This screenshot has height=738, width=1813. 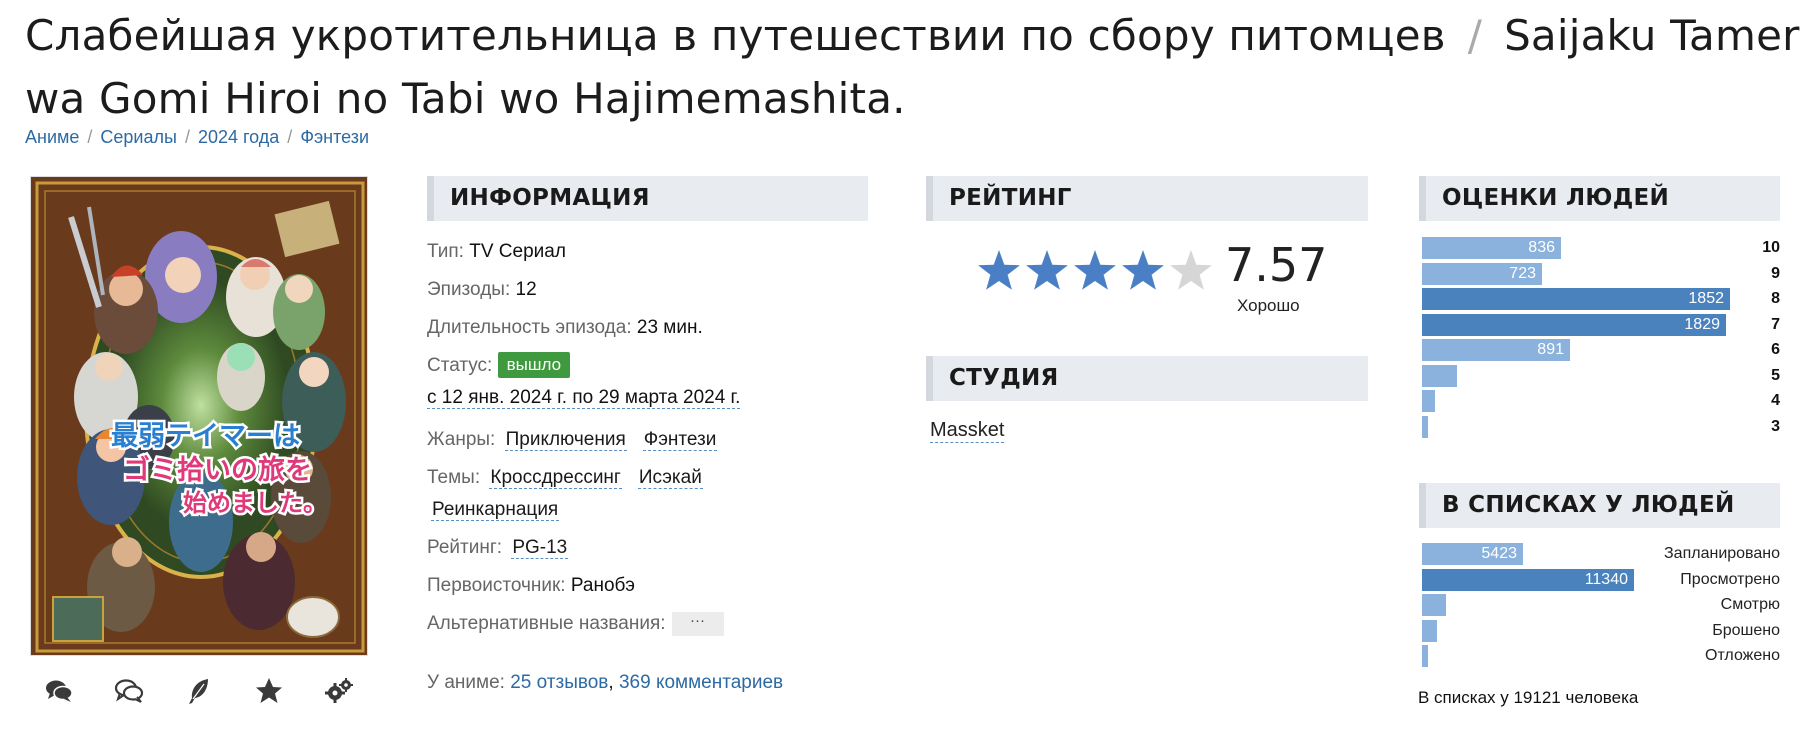 I want to click on rating-score: 7.57, so click(x=1276, y=265).